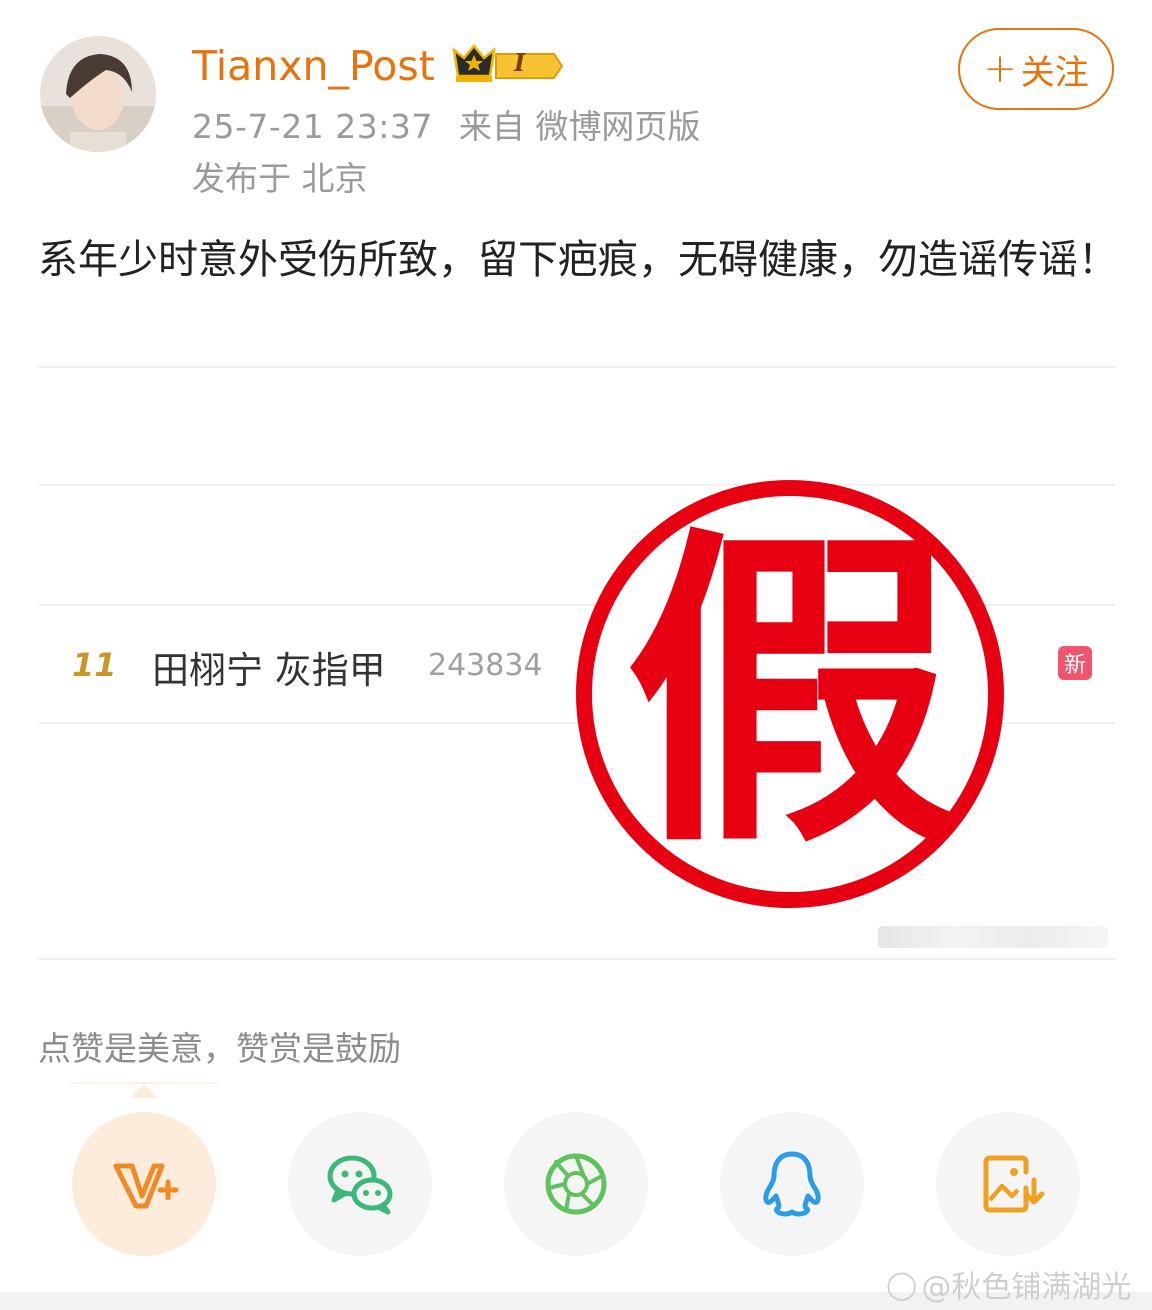 This screenshot has height=1310, width=1152. I want to click on watermark: ◯ @秋色铺满湖光, so click(1008, 1284).